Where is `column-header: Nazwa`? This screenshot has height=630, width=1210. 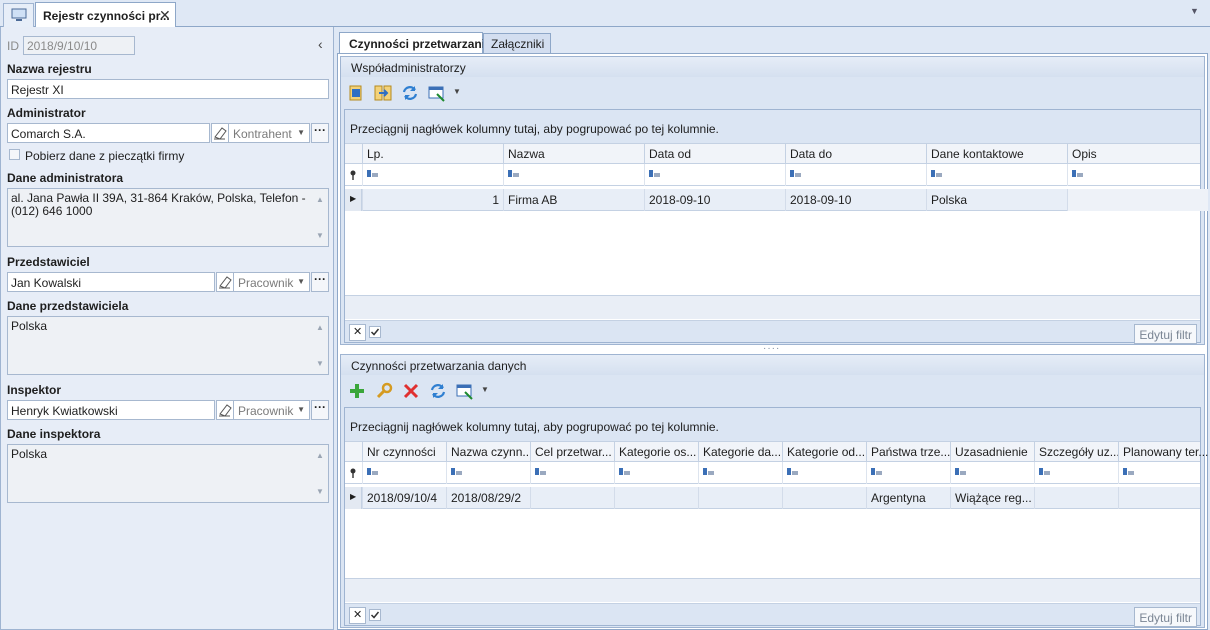 column-header: Nazwa is located at coordinates (573, 154).